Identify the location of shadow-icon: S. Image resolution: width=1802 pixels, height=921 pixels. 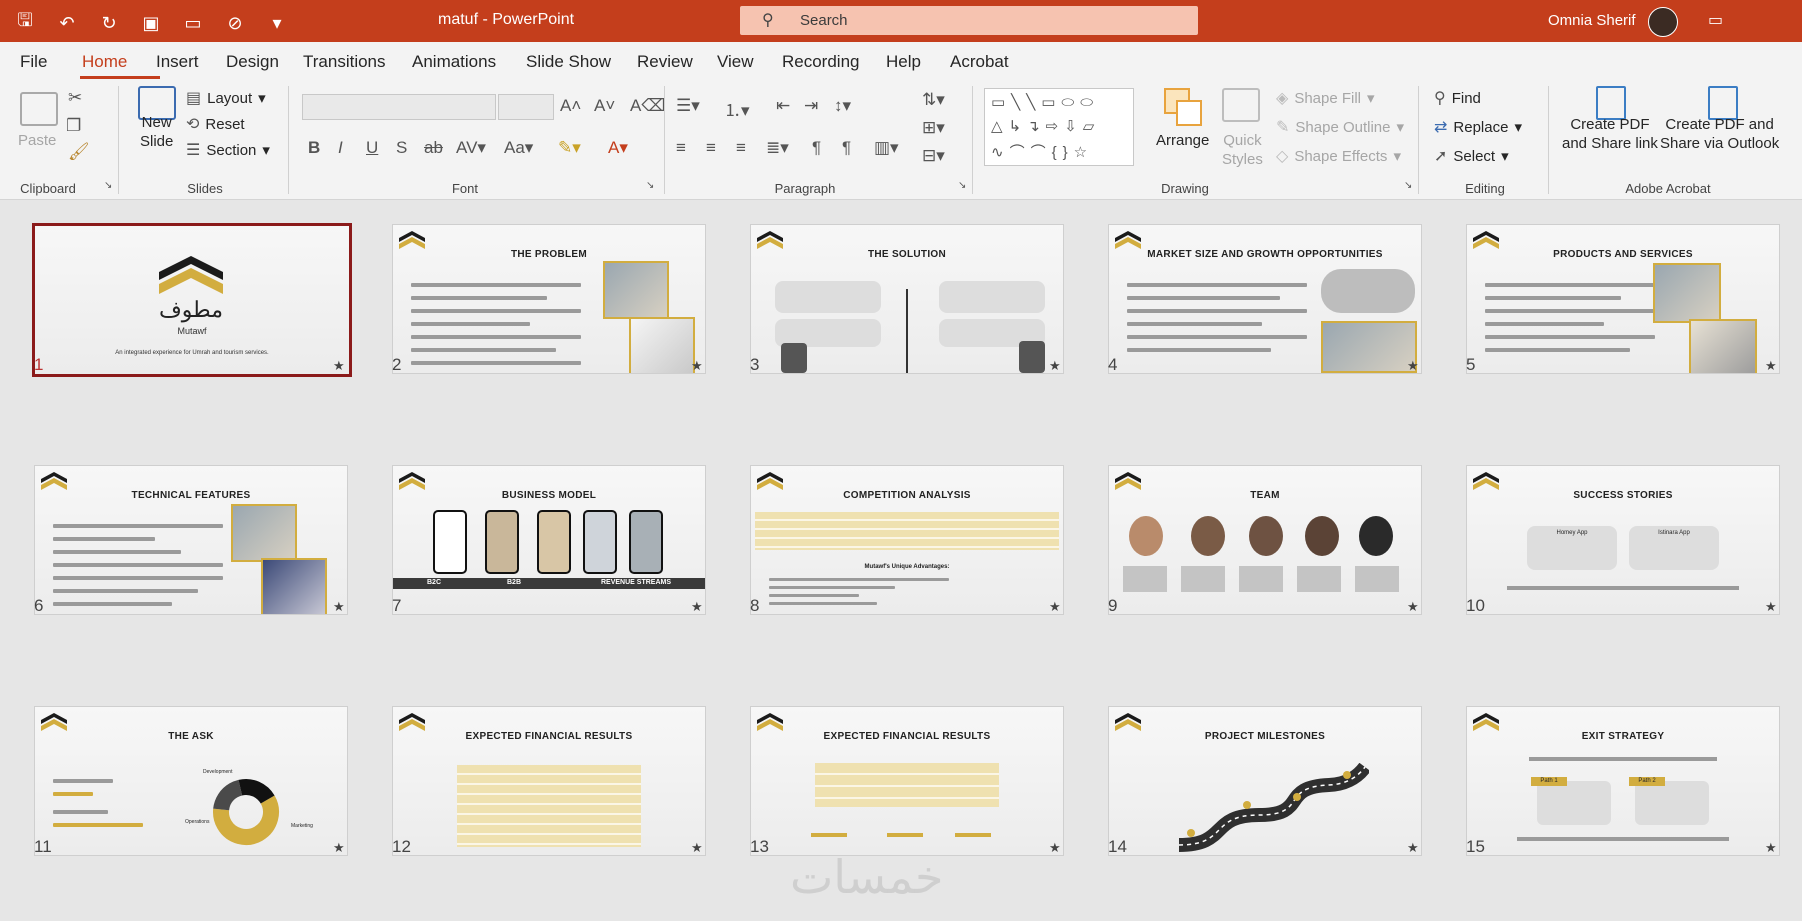
(401, 148).